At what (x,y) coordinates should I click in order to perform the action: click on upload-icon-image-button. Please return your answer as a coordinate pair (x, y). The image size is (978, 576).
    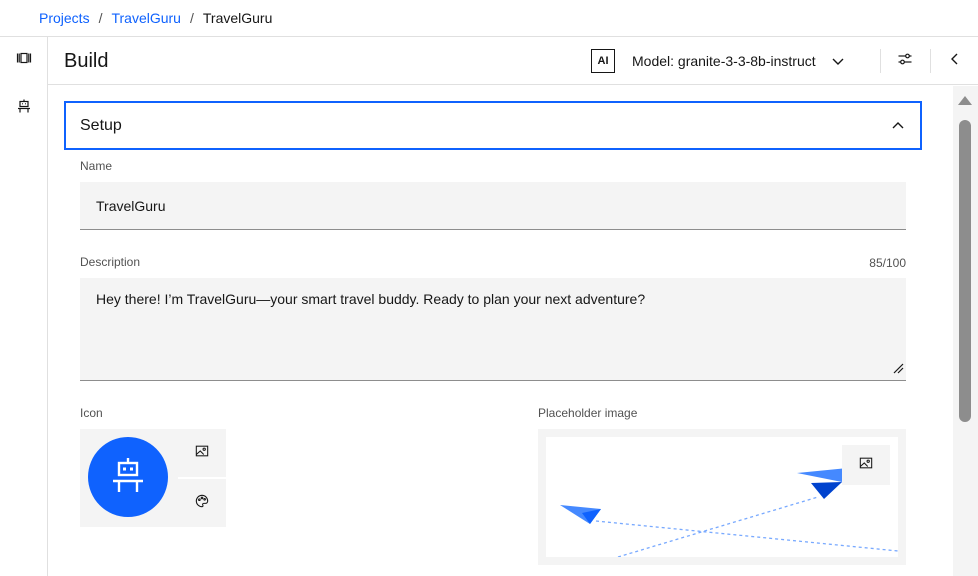
    Looking at the image, I should click on (202, 453).